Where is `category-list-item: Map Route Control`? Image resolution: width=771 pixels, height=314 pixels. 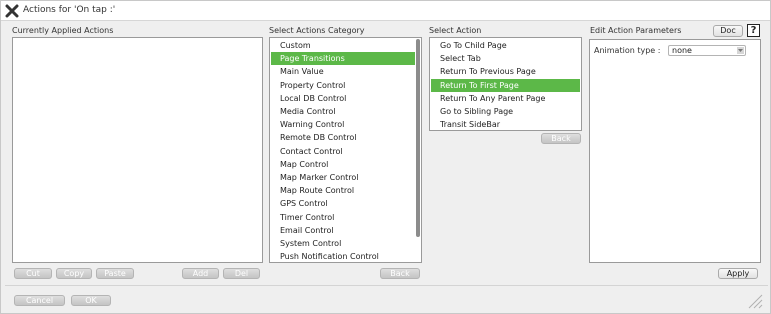
category-list-item: Map Route Control is located at coordinates (343, 190).